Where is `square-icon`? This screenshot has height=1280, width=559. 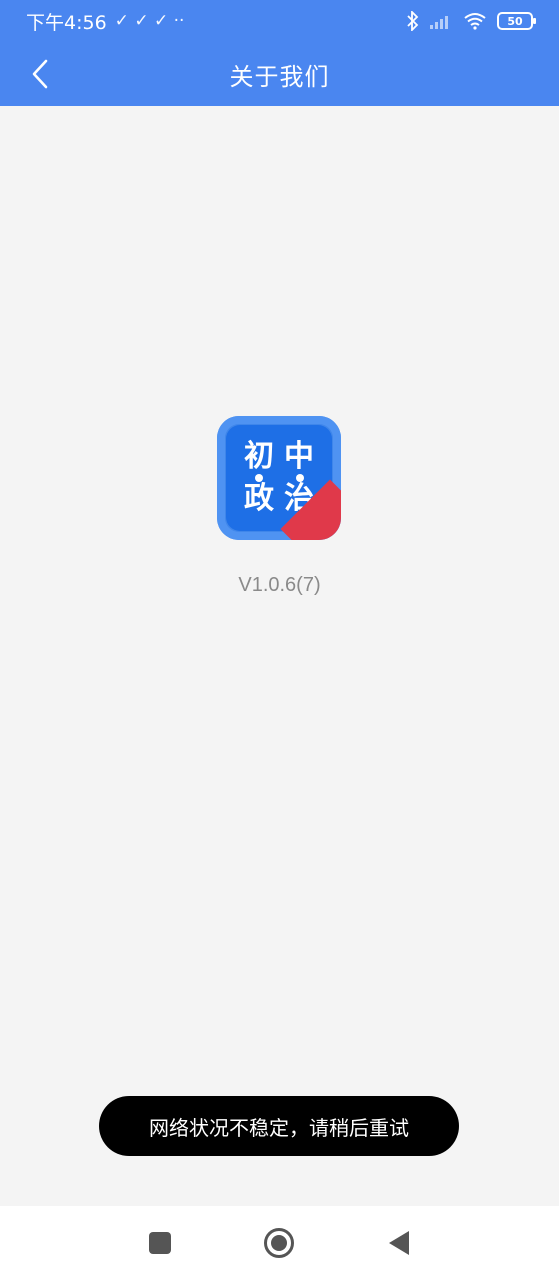 square-icon is located at coordinates (159, 1243).